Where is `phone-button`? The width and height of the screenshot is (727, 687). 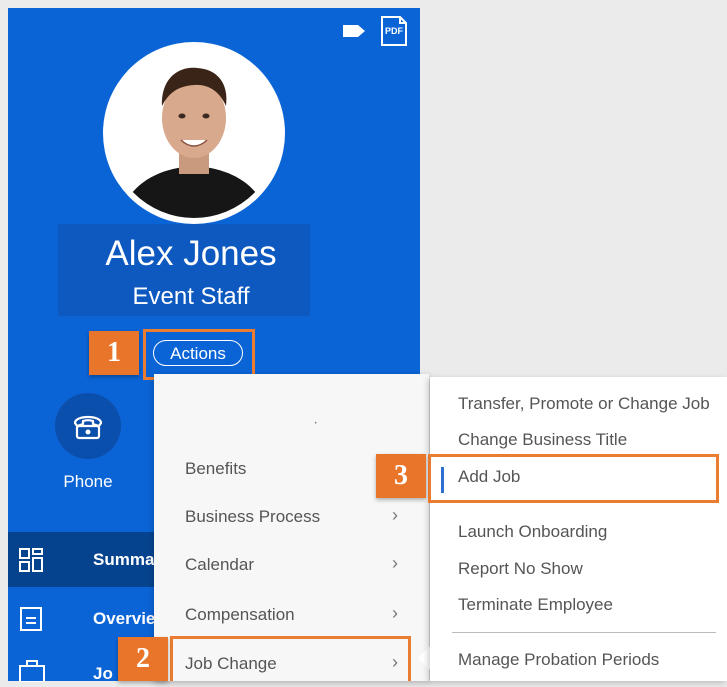
phone-button is located at coordinates (88, 426).